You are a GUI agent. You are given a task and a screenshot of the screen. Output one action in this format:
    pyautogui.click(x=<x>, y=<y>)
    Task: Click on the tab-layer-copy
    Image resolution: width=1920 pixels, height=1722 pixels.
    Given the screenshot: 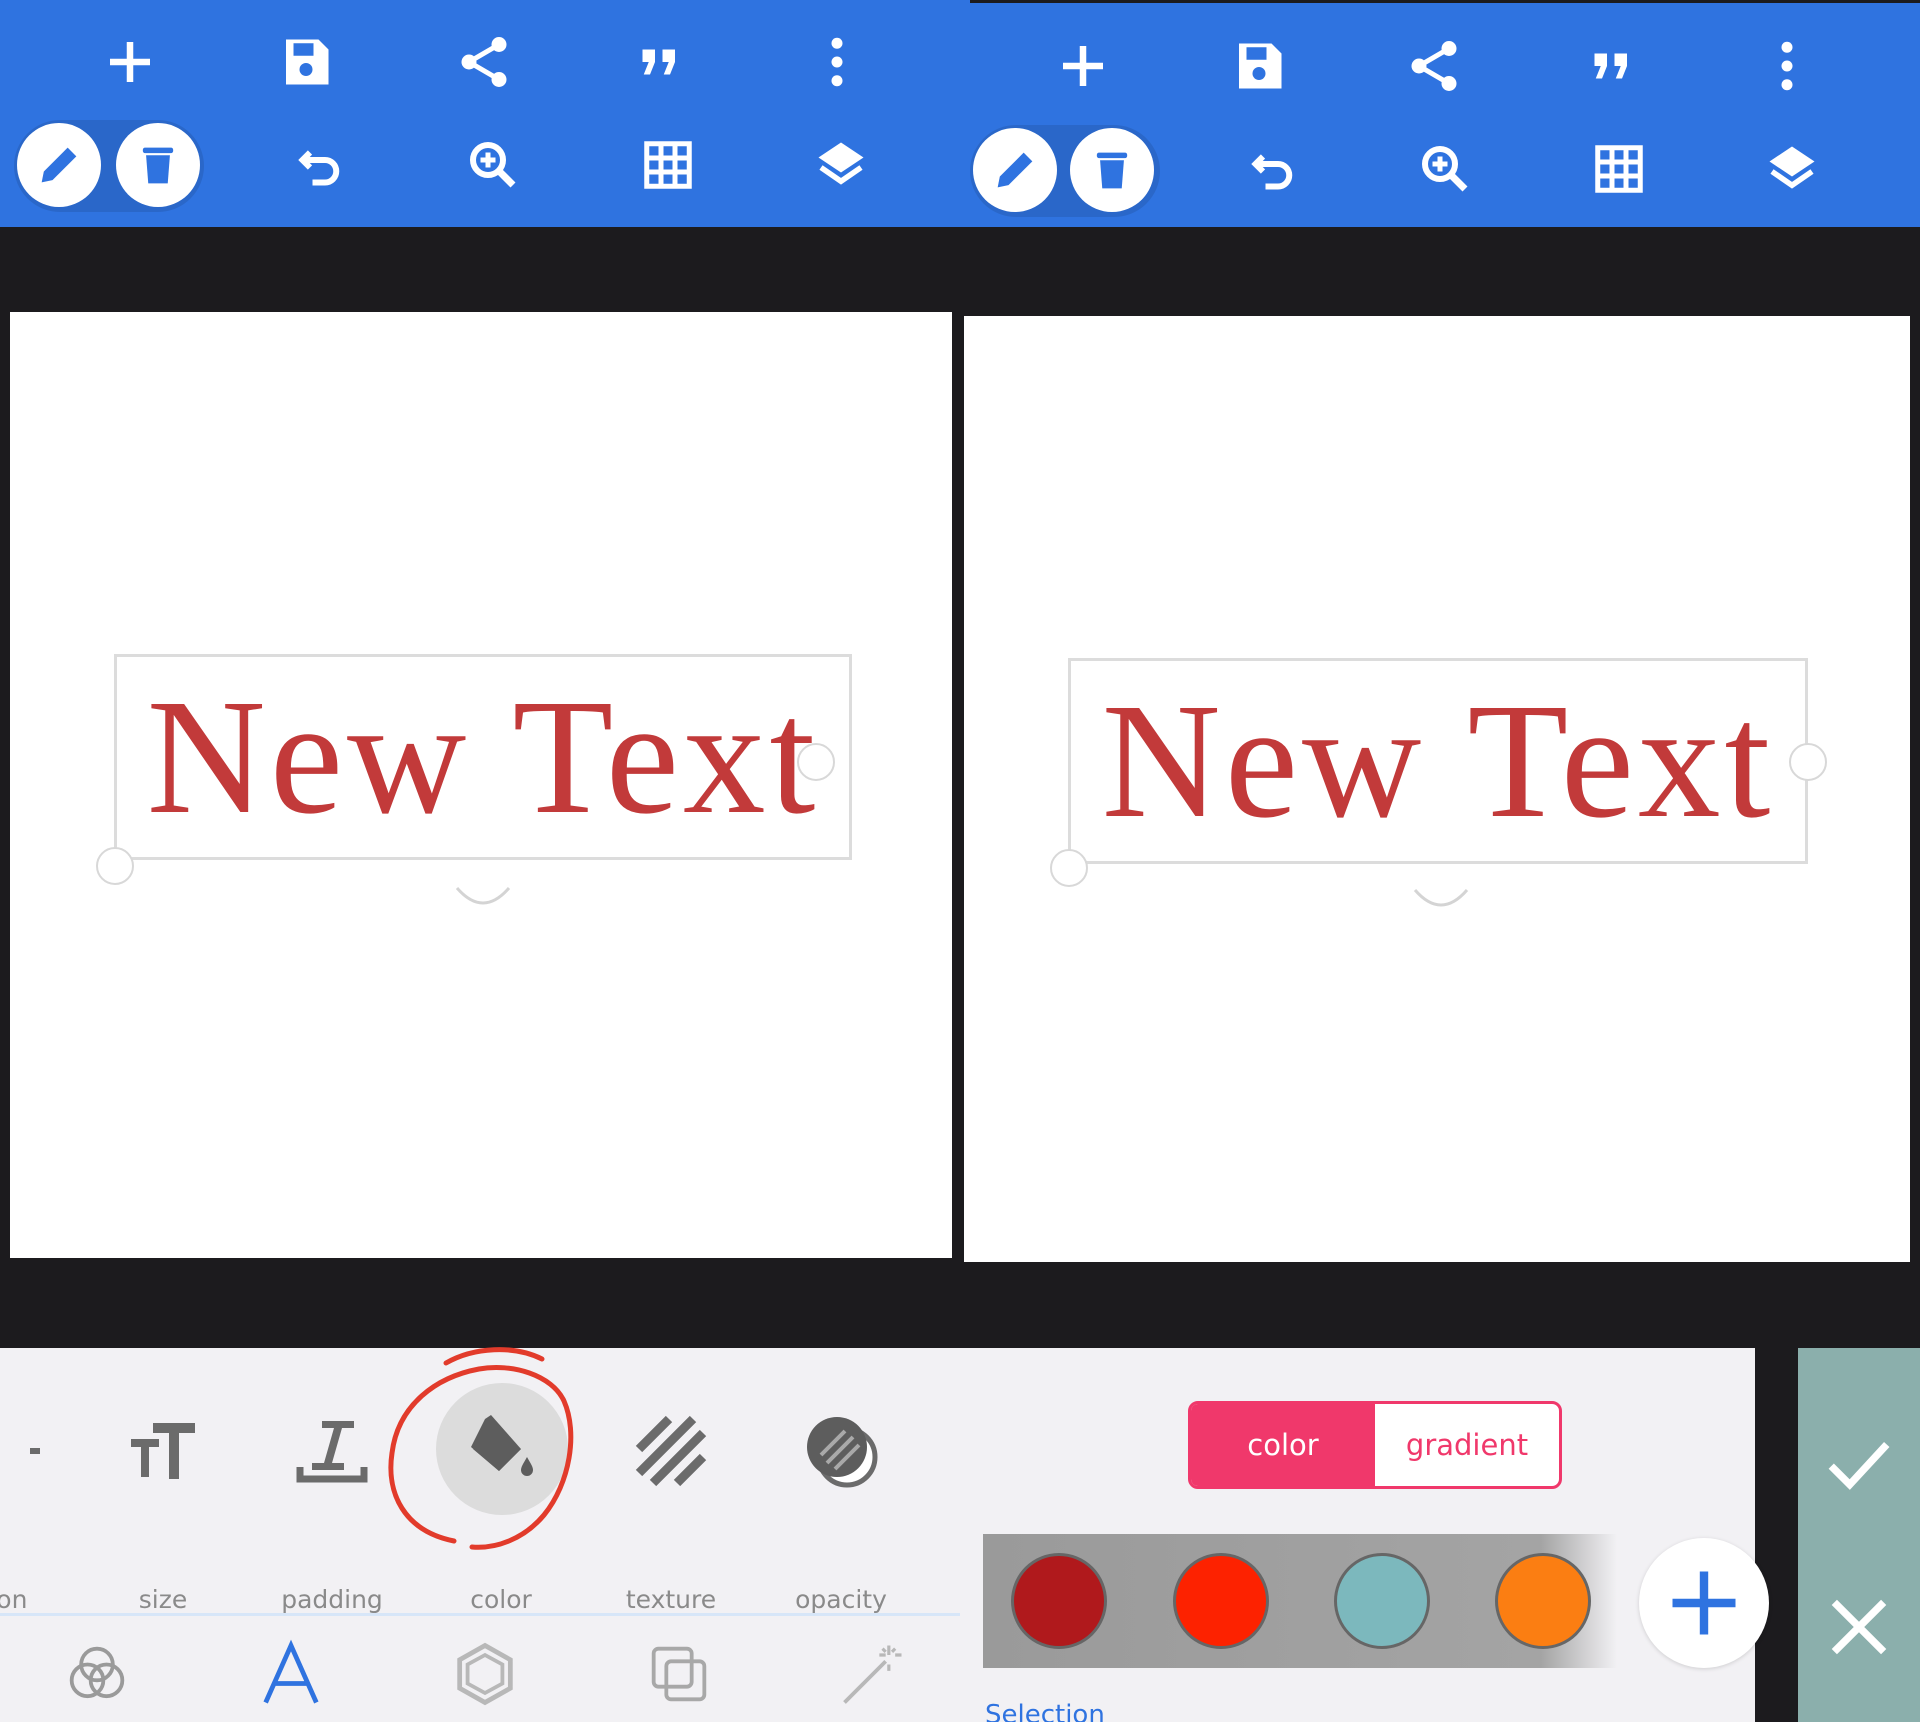 What is the action you would take?
    pyautogui.click(x=679, y=1674)
    